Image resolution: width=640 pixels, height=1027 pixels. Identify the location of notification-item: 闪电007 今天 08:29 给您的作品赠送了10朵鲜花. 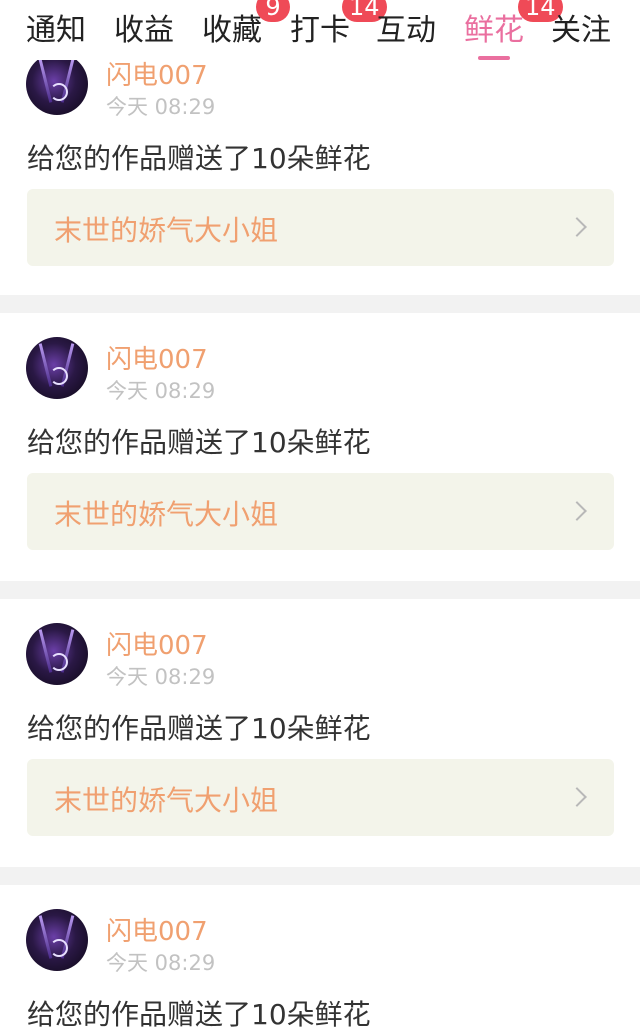
(320, 956).